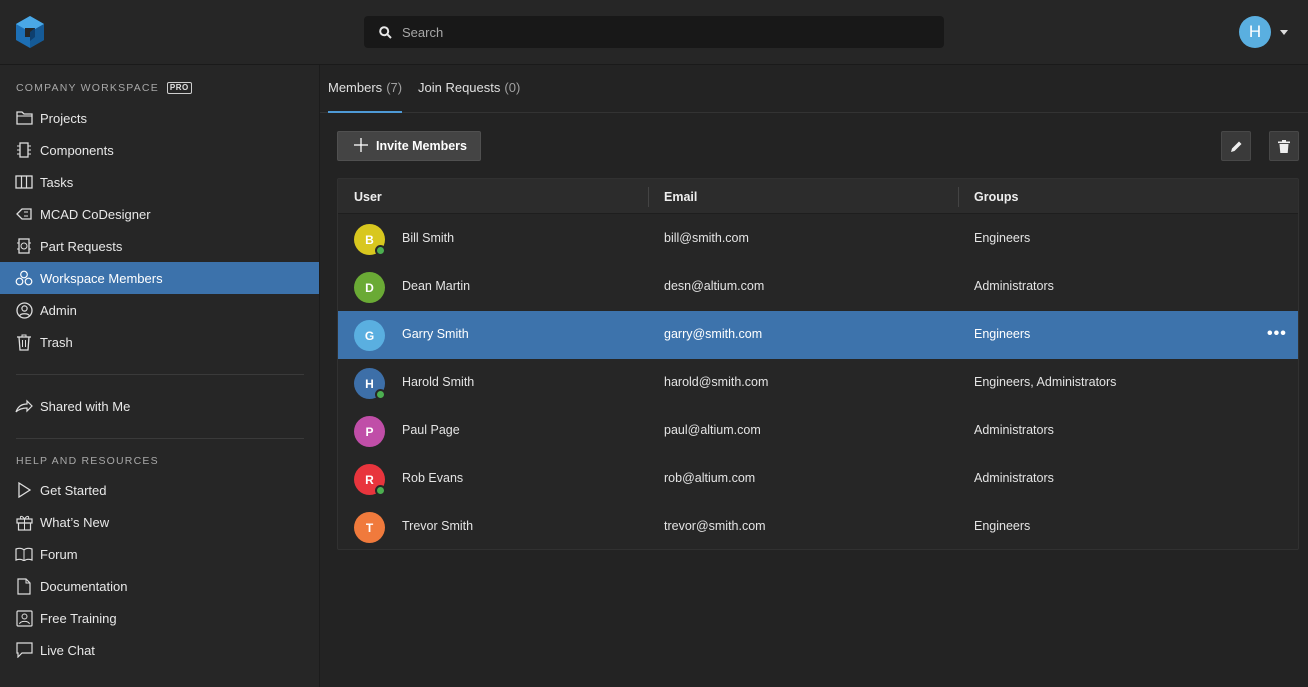  I want to click on user-name: Trevor Smith, so click(438, 526).